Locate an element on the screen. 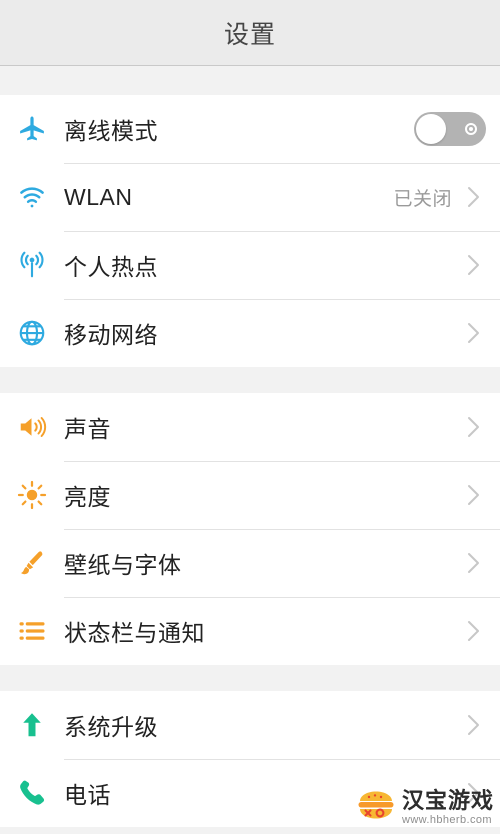 The image size is (500, 834). speaker-icon is located at coordinates (32, 427).